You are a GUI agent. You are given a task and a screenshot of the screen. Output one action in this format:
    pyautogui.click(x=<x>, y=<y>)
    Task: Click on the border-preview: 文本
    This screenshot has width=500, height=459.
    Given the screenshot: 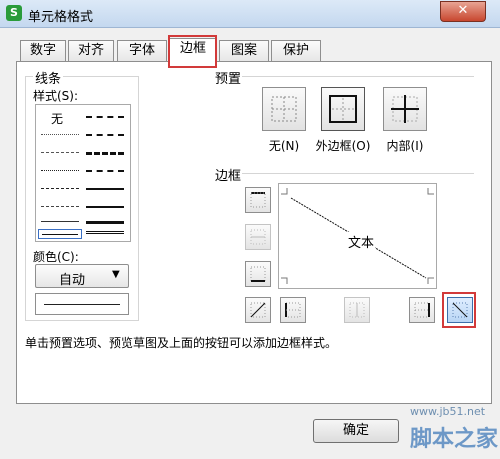 What is the action you would take?
    pyautogui.click(x=357, y=236)
    